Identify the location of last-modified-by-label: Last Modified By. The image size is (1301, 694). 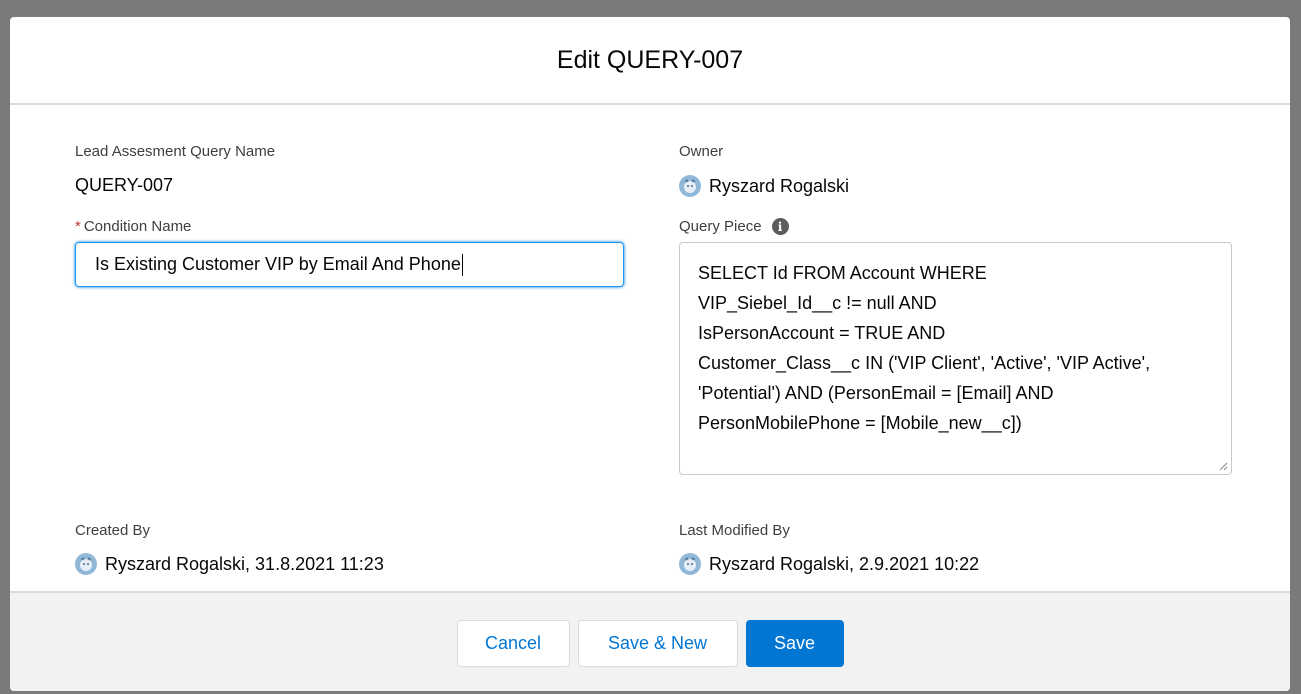
(734, 530).